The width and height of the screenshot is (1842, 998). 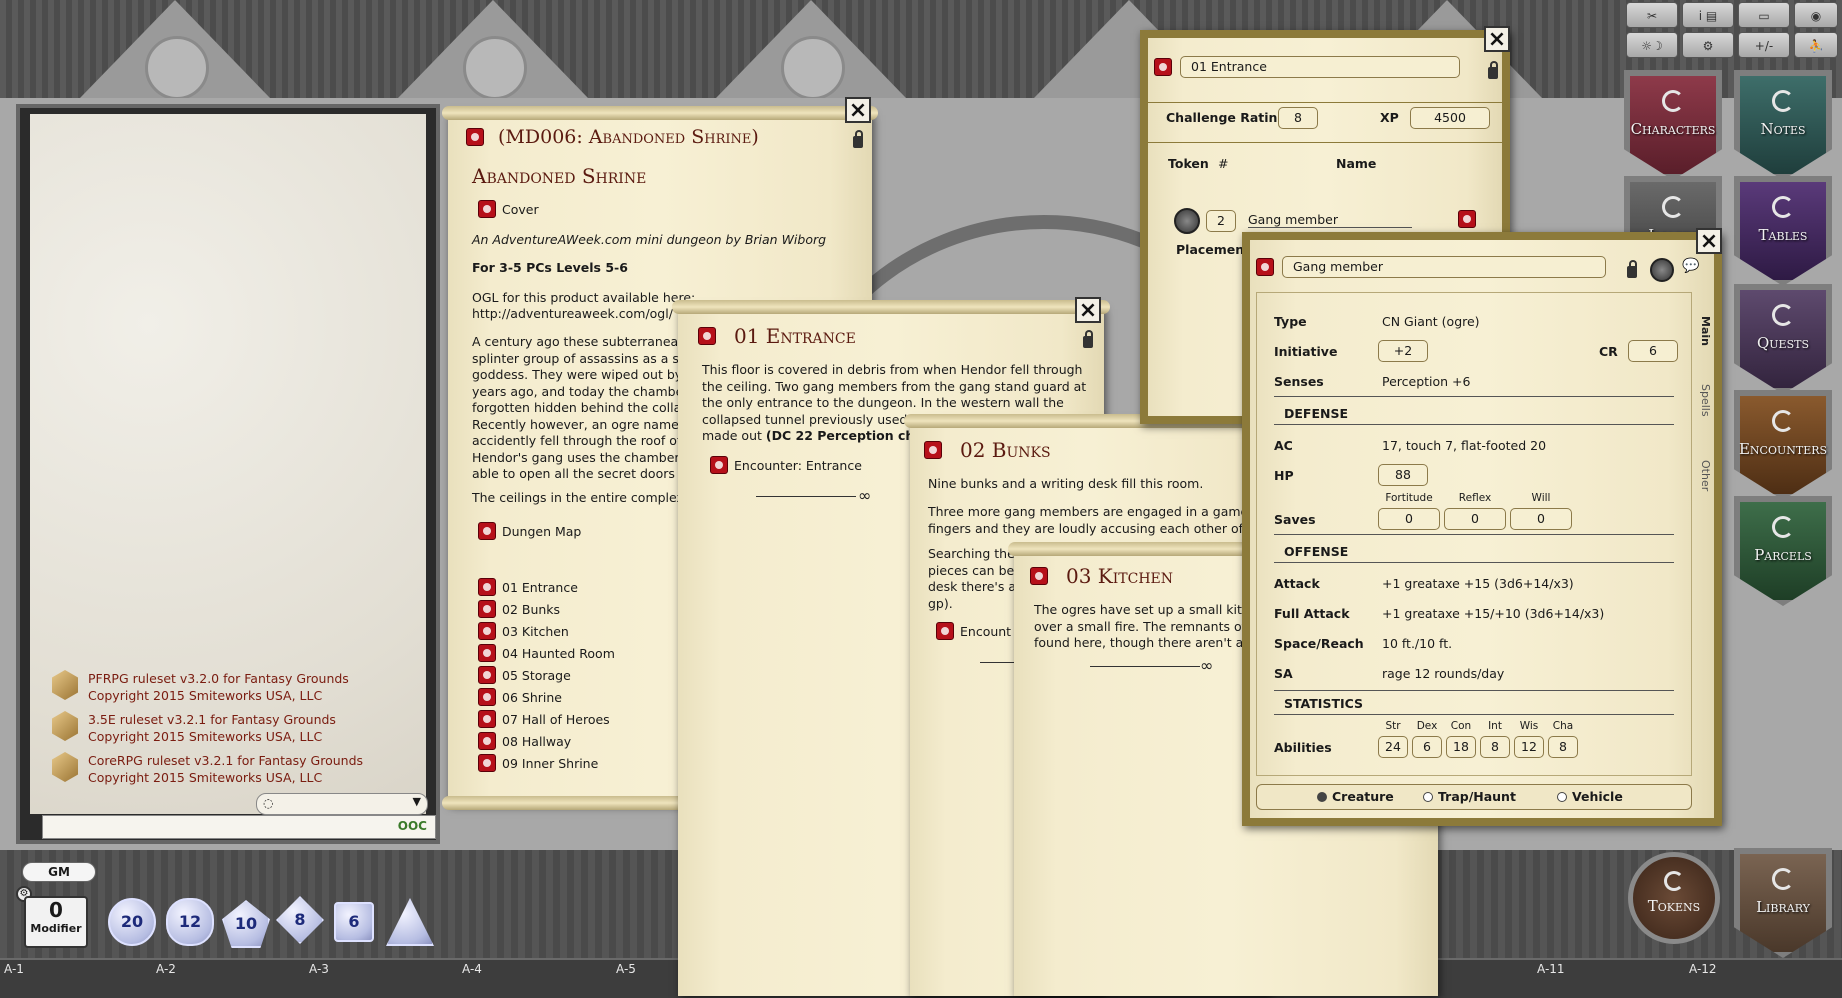 What do you see at coordinates (524, 741) in the screenshot?
I see `room-link: 08 Hallway` at bounding box center [524, 741].